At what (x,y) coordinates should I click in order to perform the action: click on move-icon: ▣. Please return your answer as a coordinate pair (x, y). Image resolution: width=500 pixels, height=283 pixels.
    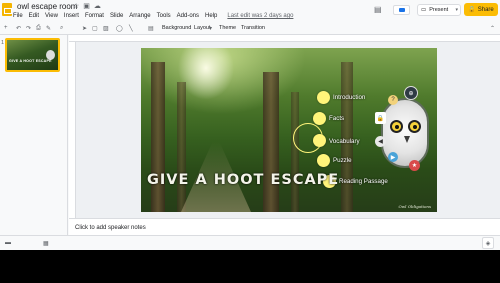
    Looking at the image, I should click on (86, 6).